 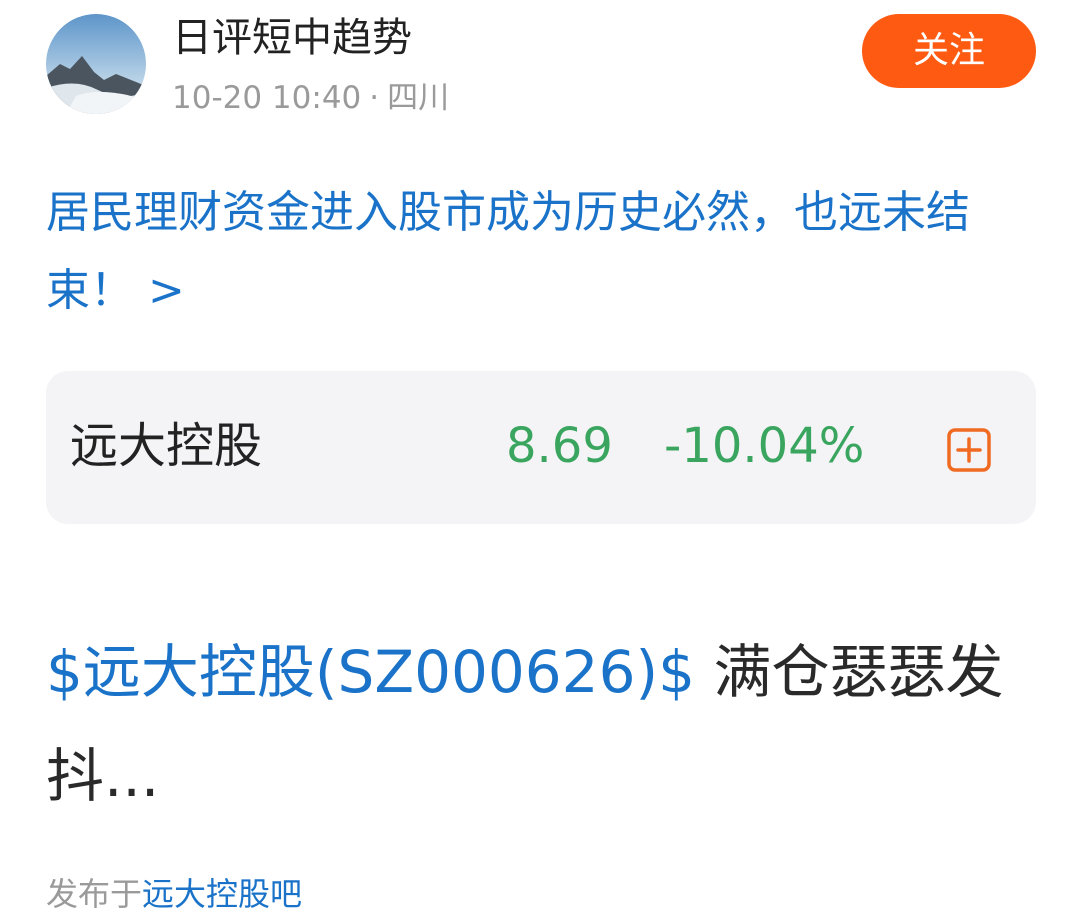 I want to click on post-time: 10-20 10:40, so click(x=267, y=98).